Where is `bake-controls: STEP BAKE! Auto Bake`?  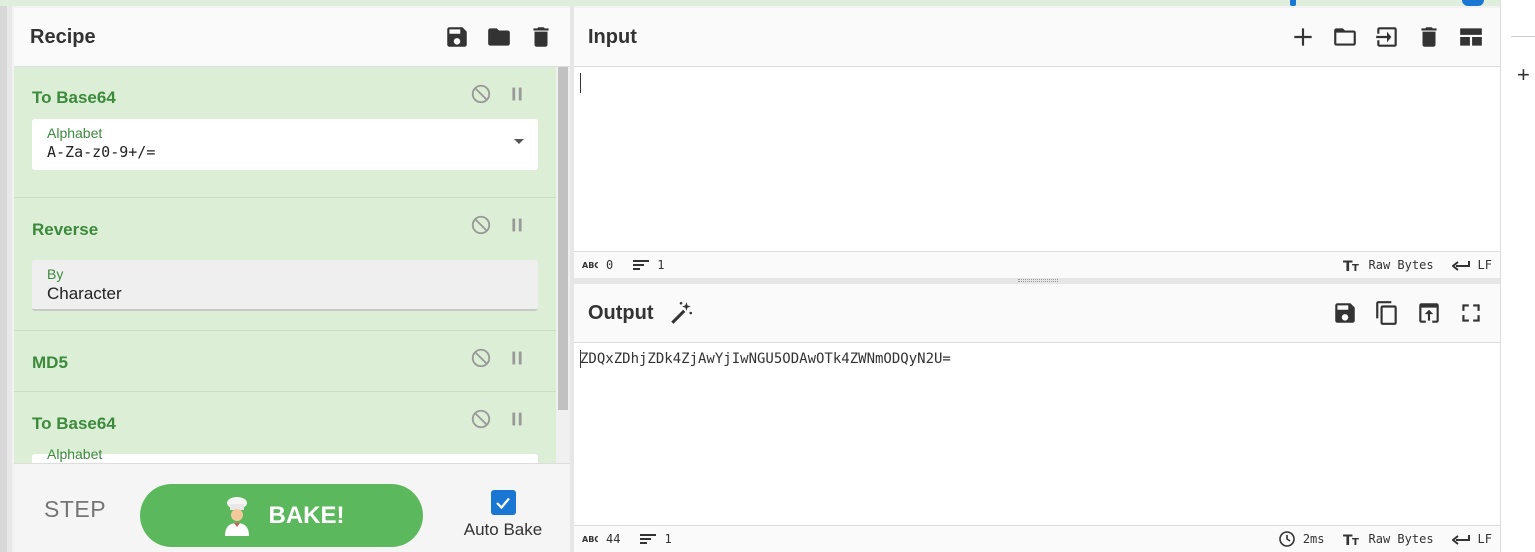 bake-controls: STEP BAKE! Auto Bake is located at coordinates (292, 507).